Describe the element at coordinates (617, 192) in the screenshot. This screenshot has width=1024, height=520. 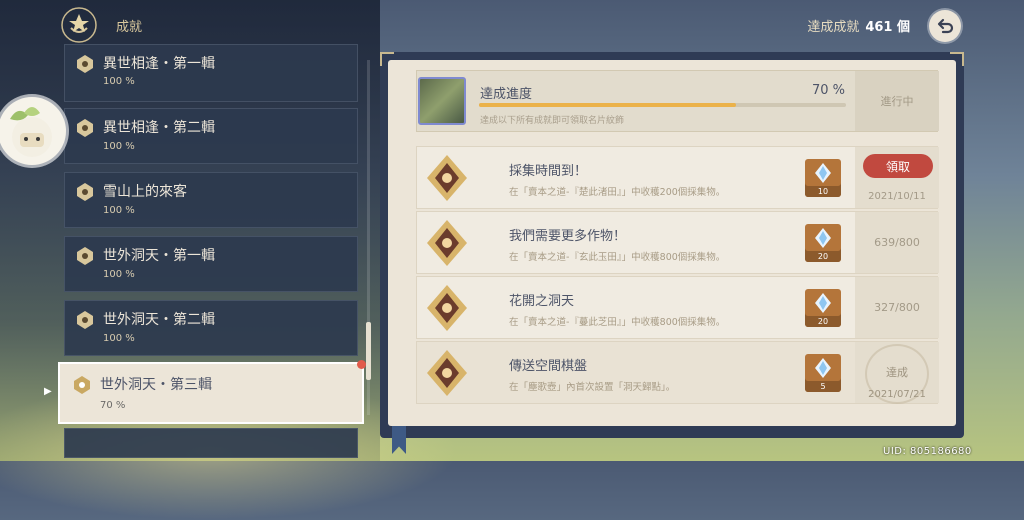
I see `achievement-desc: 在「賣本之道-『楚此渚田』」中收穫200個採集物。` at that location.